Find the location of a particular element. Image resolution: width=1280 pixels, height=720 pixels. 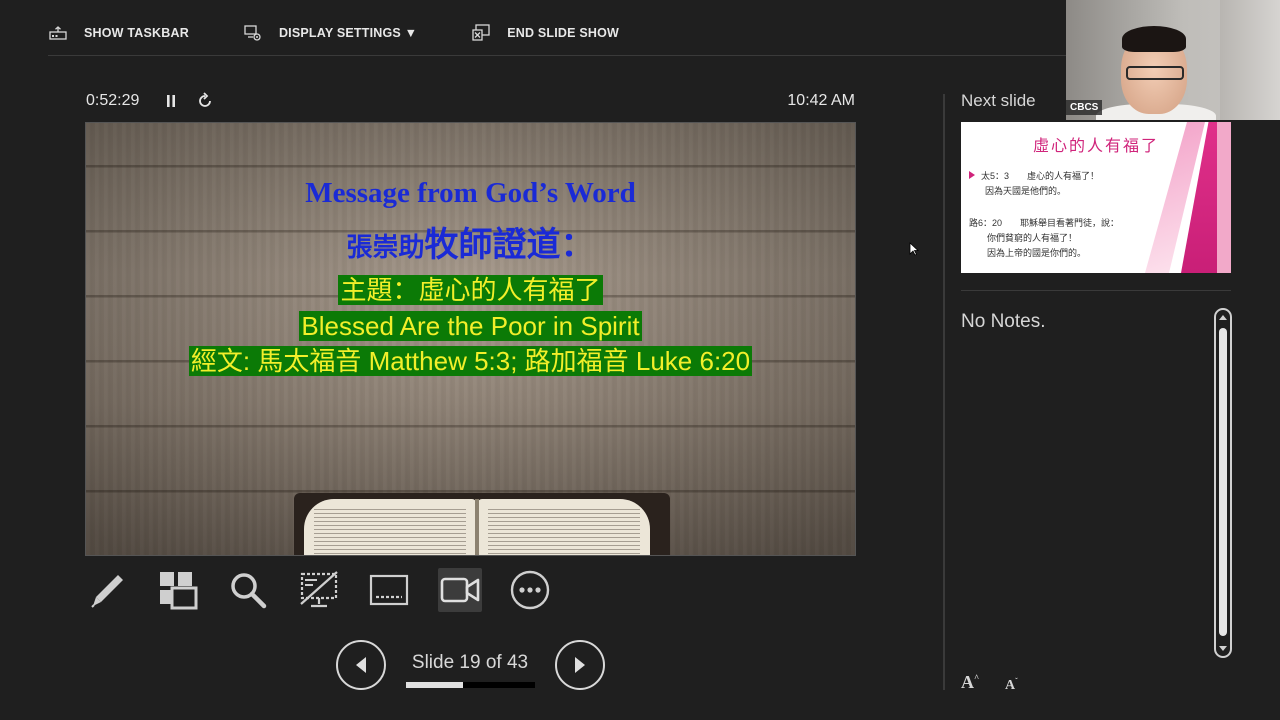

slide-progress-bar is located at coordinates (470, 685).